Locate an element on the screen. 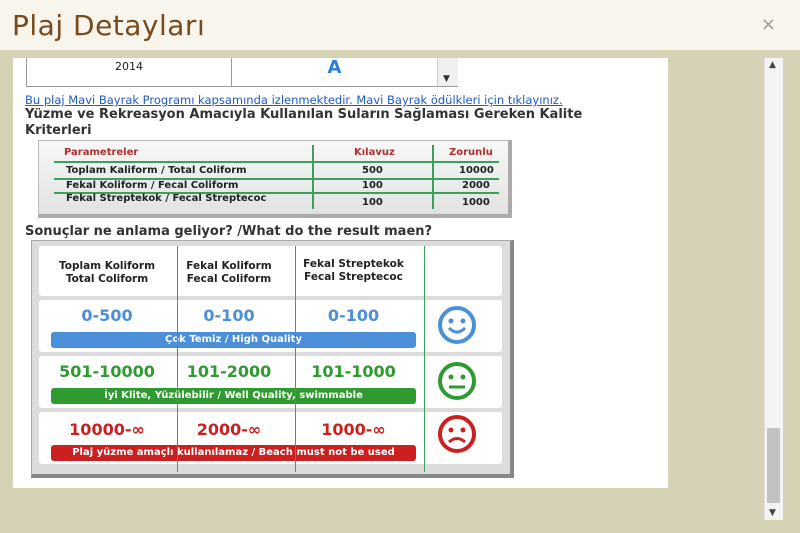 This screenshot has width=800, height=533. dialog-title: Plaj Detayları is located at coordinates (109, 25).